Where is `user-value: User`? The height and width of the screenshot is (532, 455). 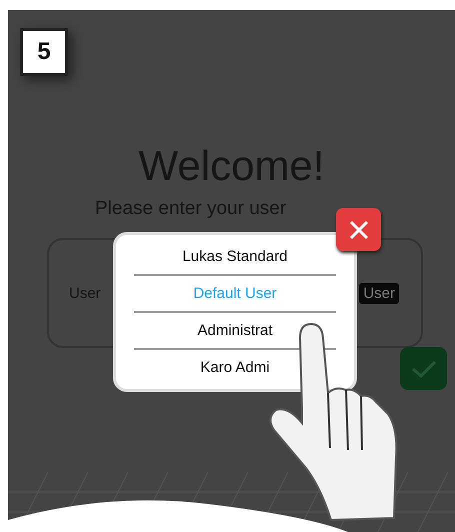 user-value: User is located at coordinates (379, 293).